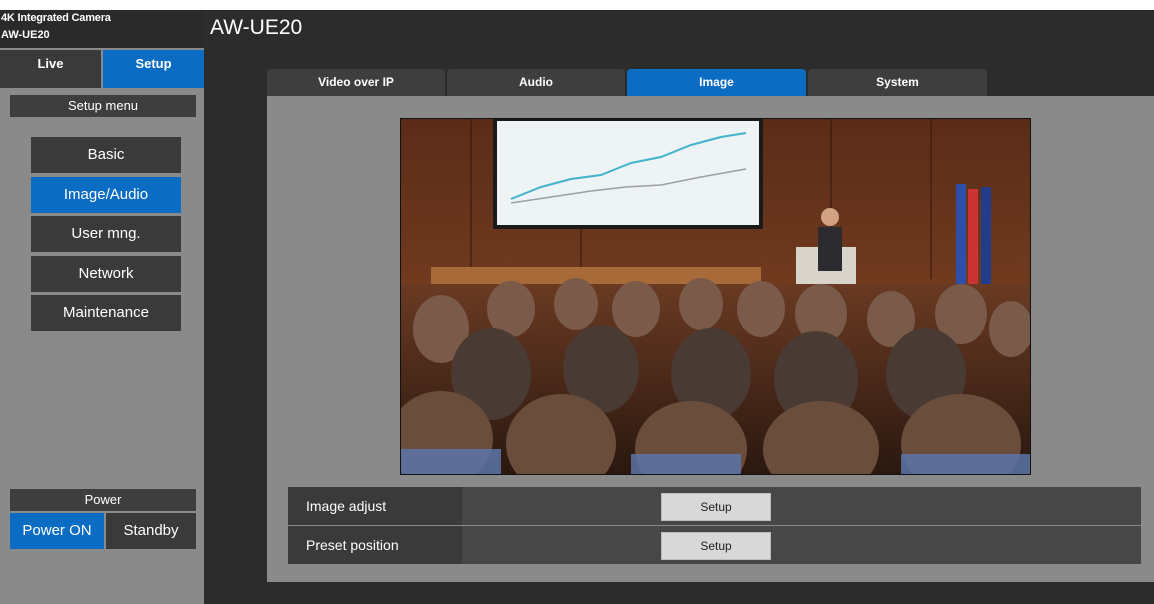 Image resolution: width=1154 pixels, height=604 pixels. I want to click on menu-user-mng-button: User mng., so click(106, 234).